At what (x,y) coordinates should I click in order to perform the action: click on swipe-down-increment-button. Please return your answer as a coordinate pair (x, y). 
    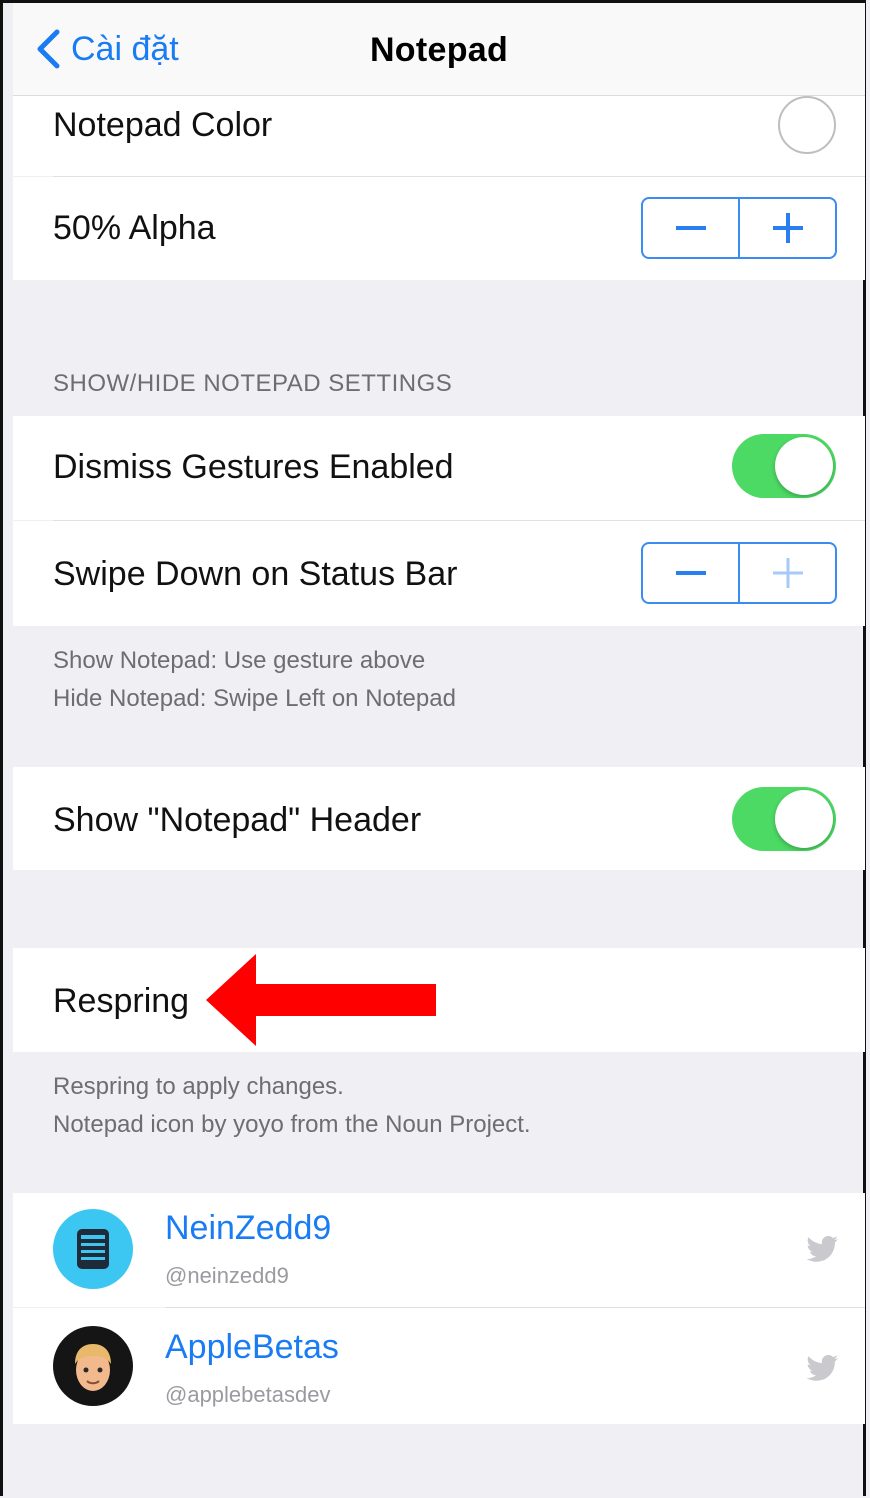
    Looking at the image, I should click on (786, 573).